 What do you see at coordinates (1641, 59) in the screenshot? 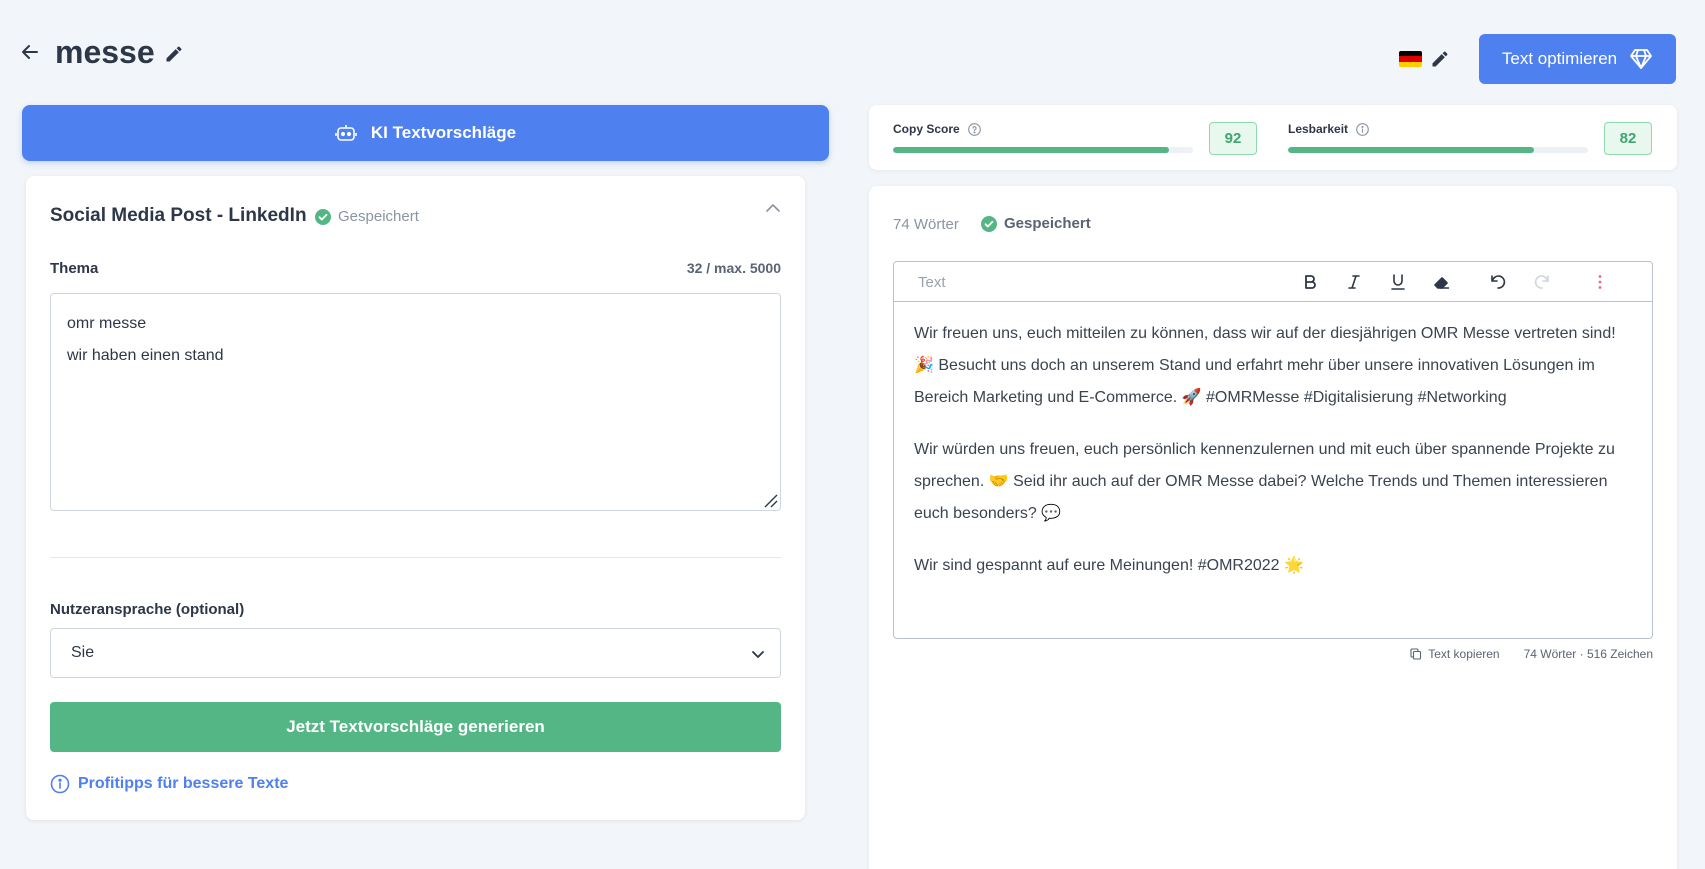
I see `diamond-icon` at bounding box center [1641, 59].